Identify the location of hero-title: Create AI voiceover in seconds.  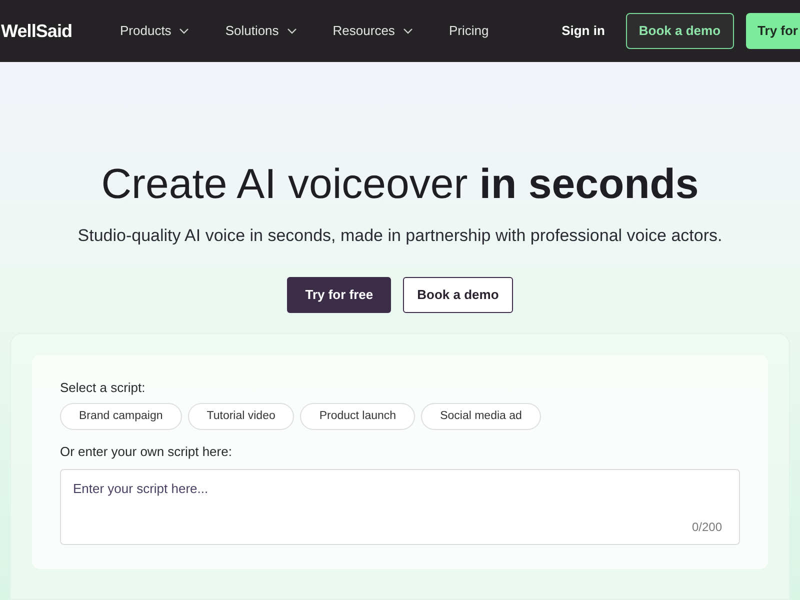
(400, 184).